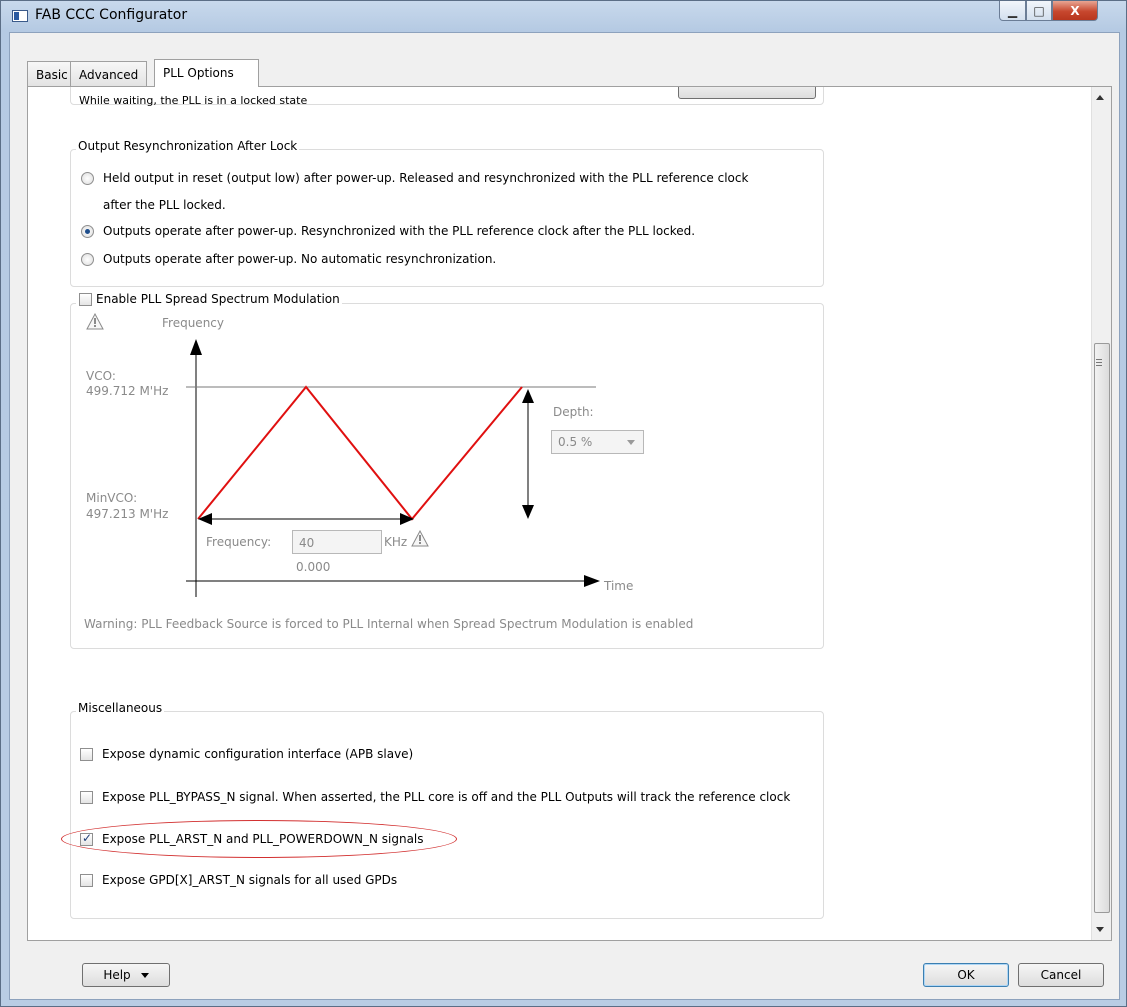  I want to click on help-button-label: Help, so click(117, 975).